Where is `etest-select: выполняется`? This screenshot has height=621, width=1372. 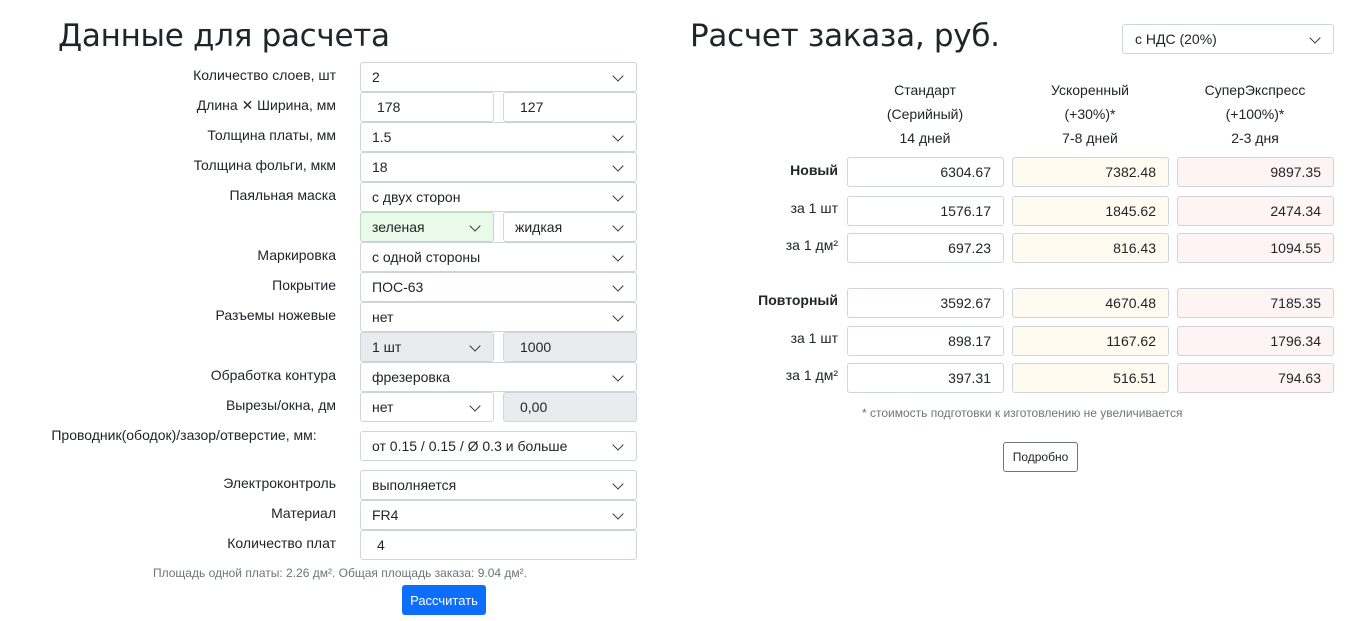 etest-select: выполняется is located at coordinates (498, 485).